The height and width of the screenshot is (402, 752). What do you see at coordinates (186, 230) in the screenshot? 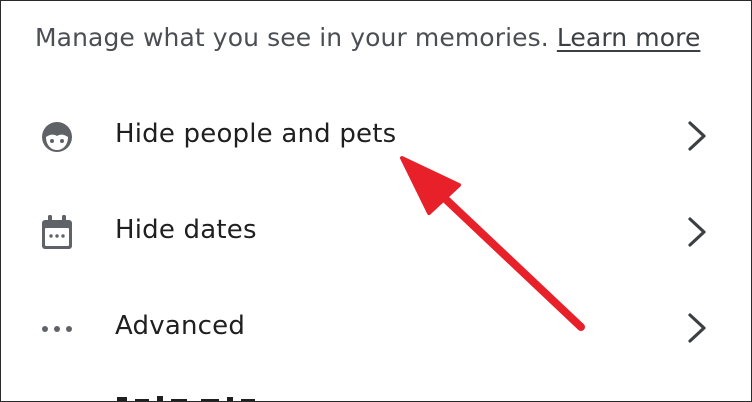
I see `menu-item-label: Hide dates` at bounding box center [186, 230].